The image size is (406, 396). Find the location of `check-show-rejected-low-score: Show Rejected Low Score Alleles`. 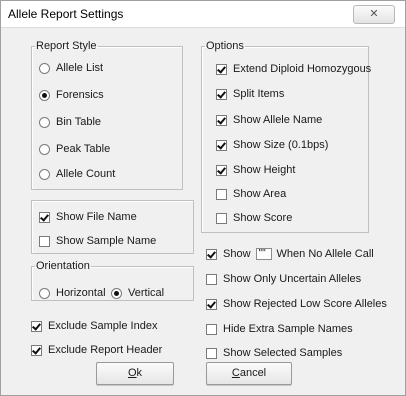

check-show-rejected-low-score: Show Rejected Low Score Alleles is located at coordinates (296, 304).